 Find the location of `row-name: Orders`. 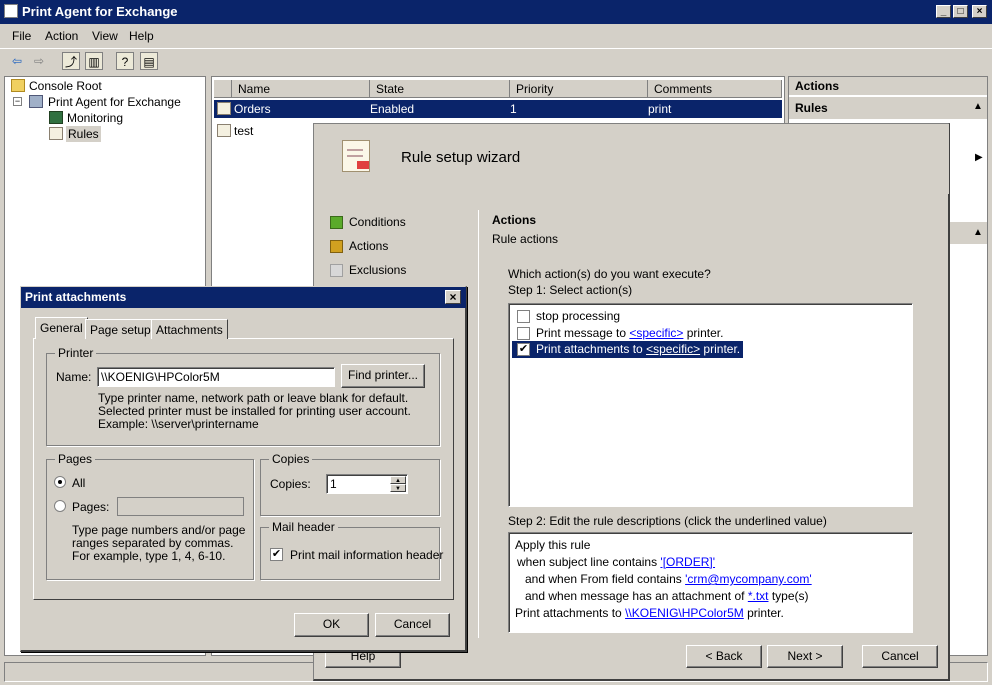

row-name: Orders is located at coordinates (252, 109).